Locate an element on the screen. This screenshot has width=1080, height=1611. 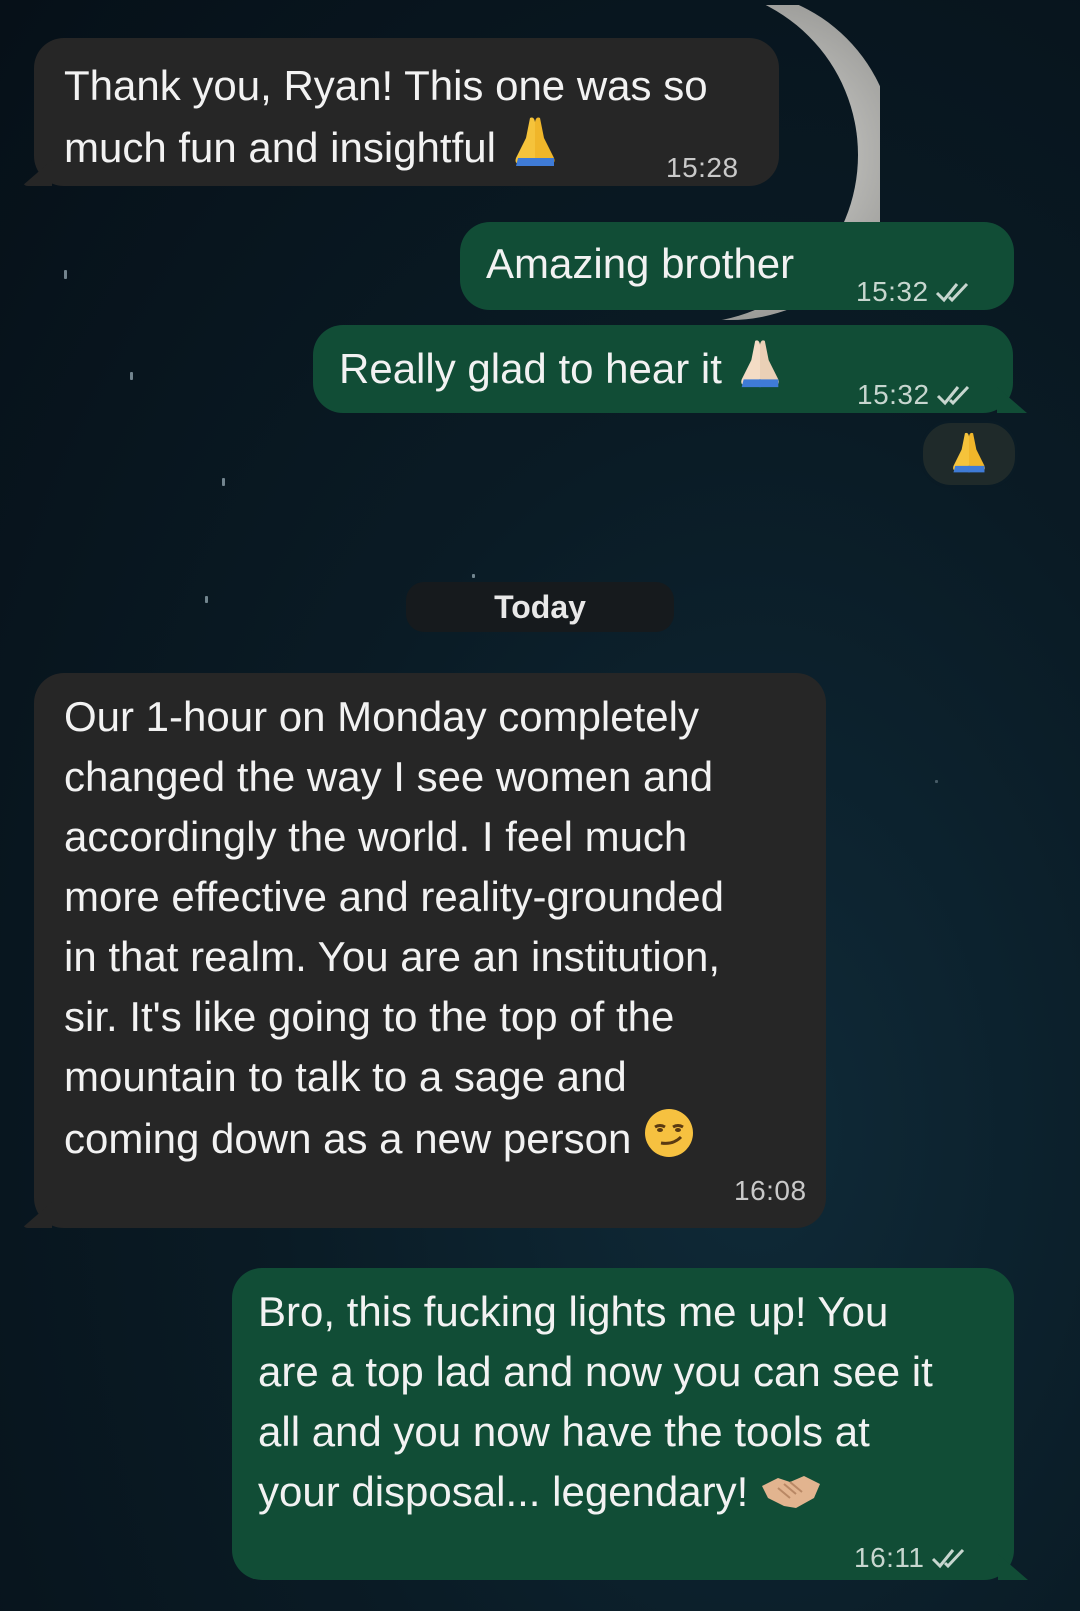
message-line: all and you now have the tools at is located at coordinates (564, 1431).